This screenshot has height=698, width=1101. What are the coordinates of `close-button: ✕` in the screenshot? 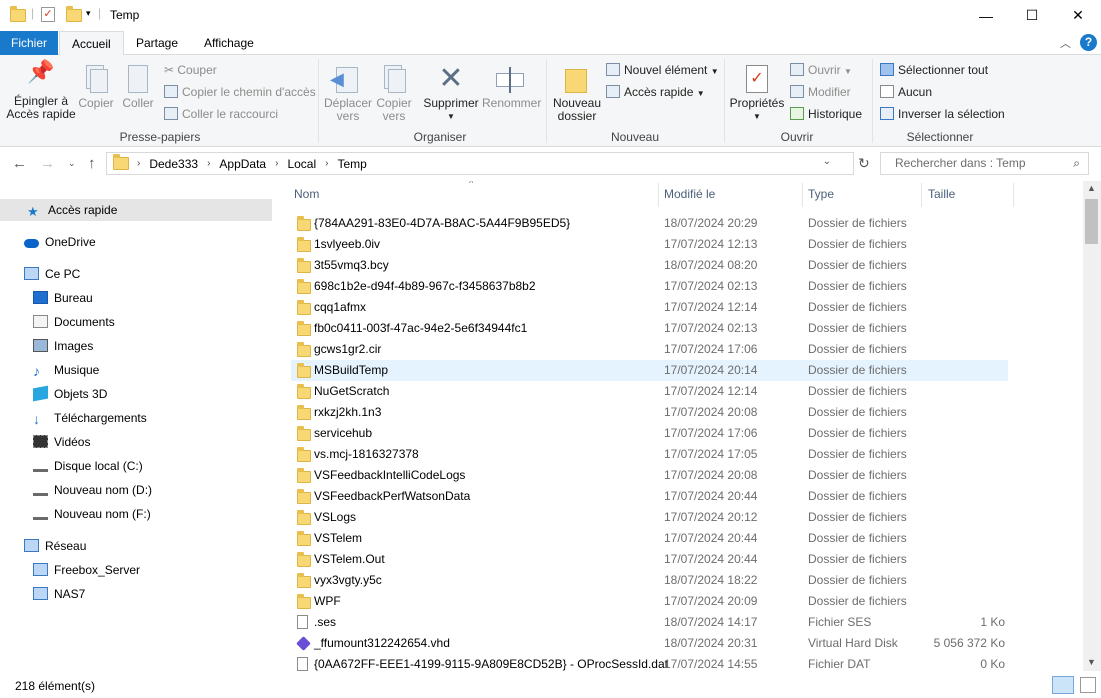 It's located at (1078, 15).